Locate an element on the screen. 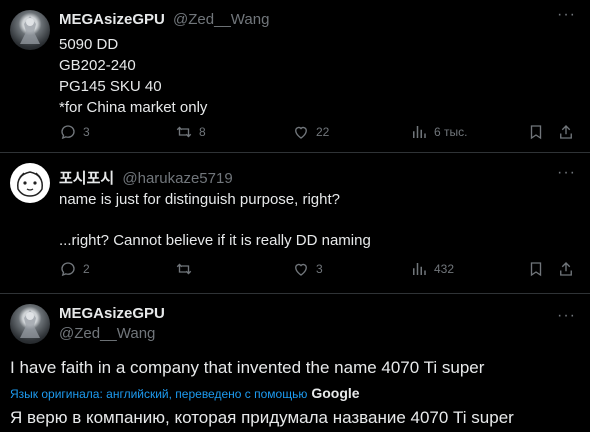 The width and height of the screenshot is (590, 432). reply-button: 2 is located at coordinates (74, 269).